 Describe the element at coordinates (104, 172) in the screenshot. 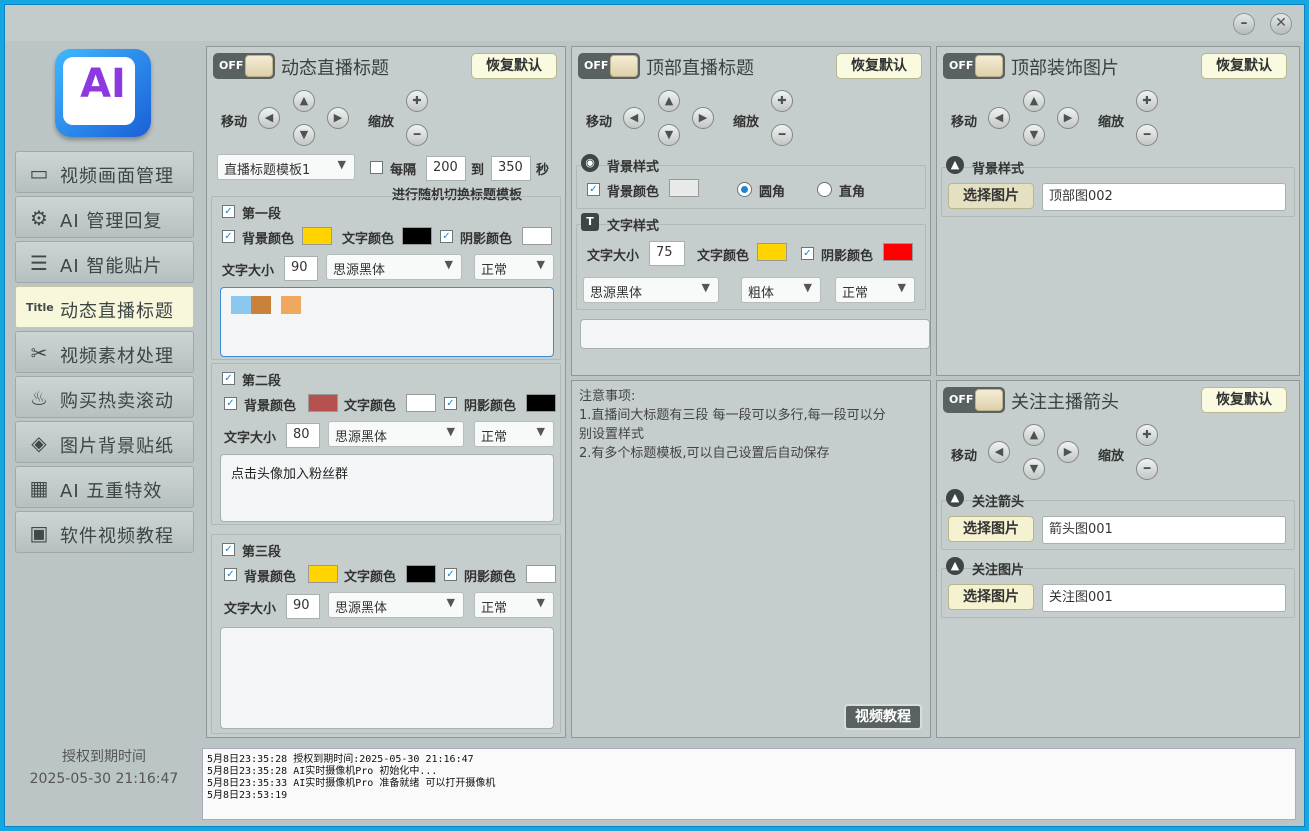

I see `sidebar-item-video-manage: ▭ 视频画面管理` at that location.